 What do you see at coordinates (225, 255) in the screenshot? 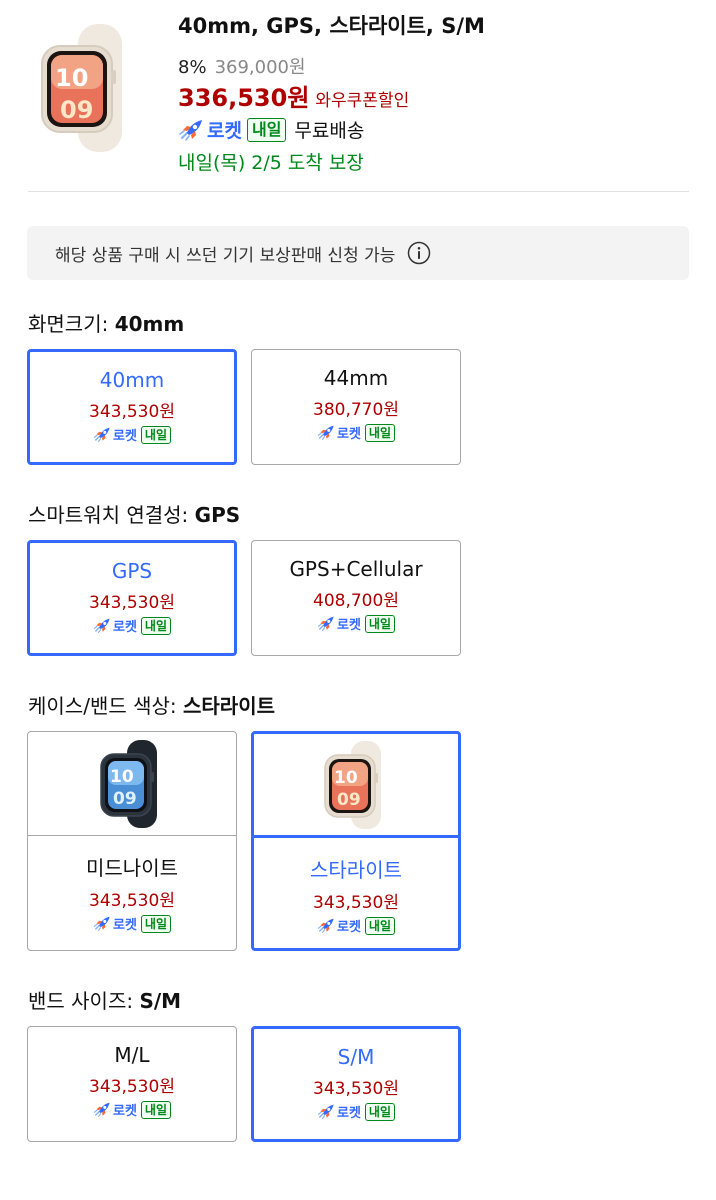
I see `tradein-text: 해당 상품 구매 시 쓰던 기기 보상판매 신청 가능` at bounding box center [225, 255].